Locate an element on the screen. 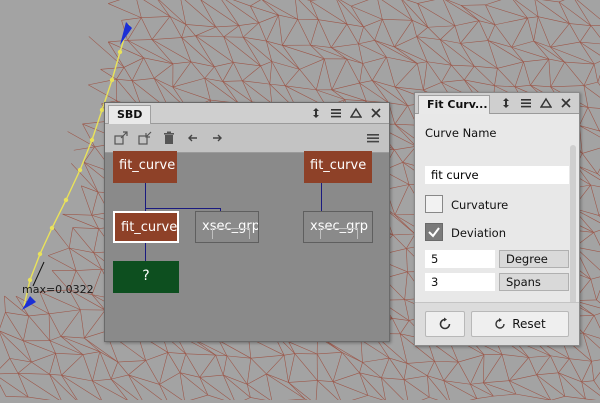  fit-curve-button-bar: Reset is located at coordinates (497, 323).